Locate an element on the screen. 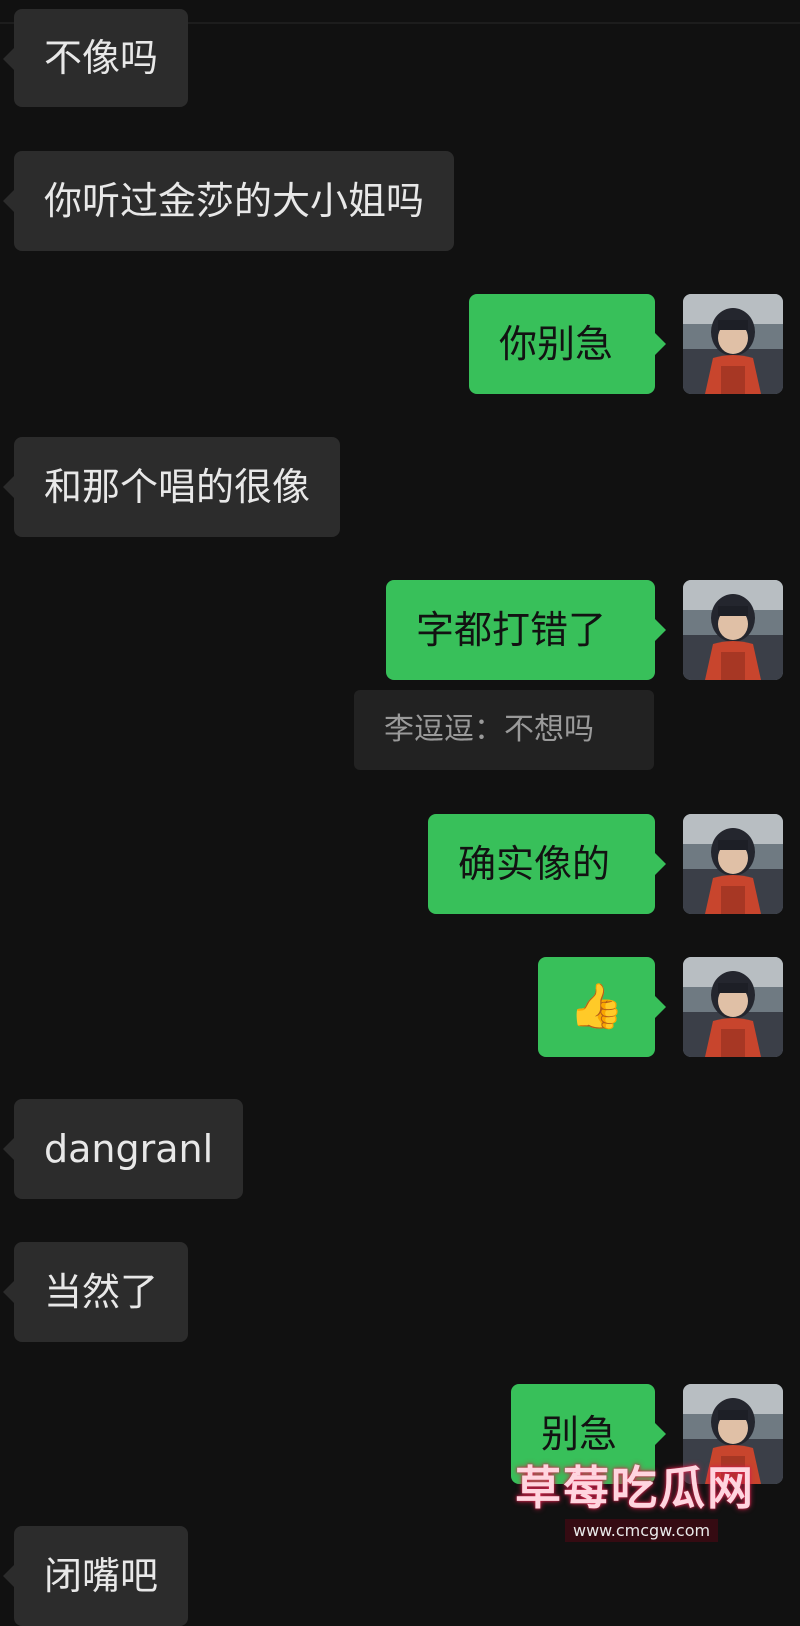 Image resolution: width=800 pixels, height=1626 pixels. outgoing-message: 你别急 is located at coordinates (567, 344).